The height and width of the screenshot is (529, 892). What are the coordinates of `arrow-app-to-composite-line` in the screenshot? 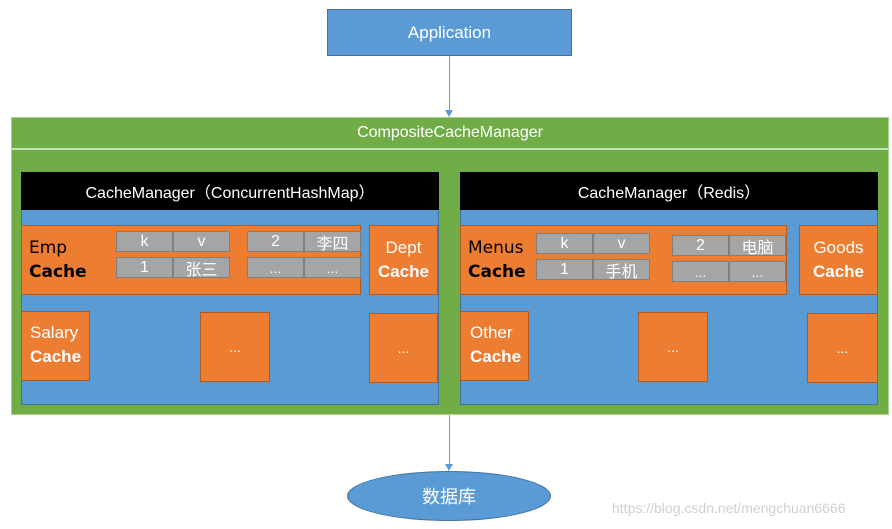 It's located at (449, 83).